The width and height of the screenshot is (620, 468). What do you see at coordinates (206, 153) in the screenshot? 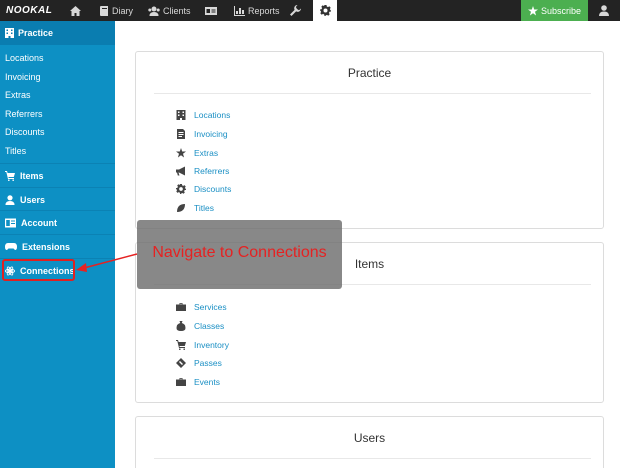
I see `link-label: Extras` at bounding box center [206, 153].